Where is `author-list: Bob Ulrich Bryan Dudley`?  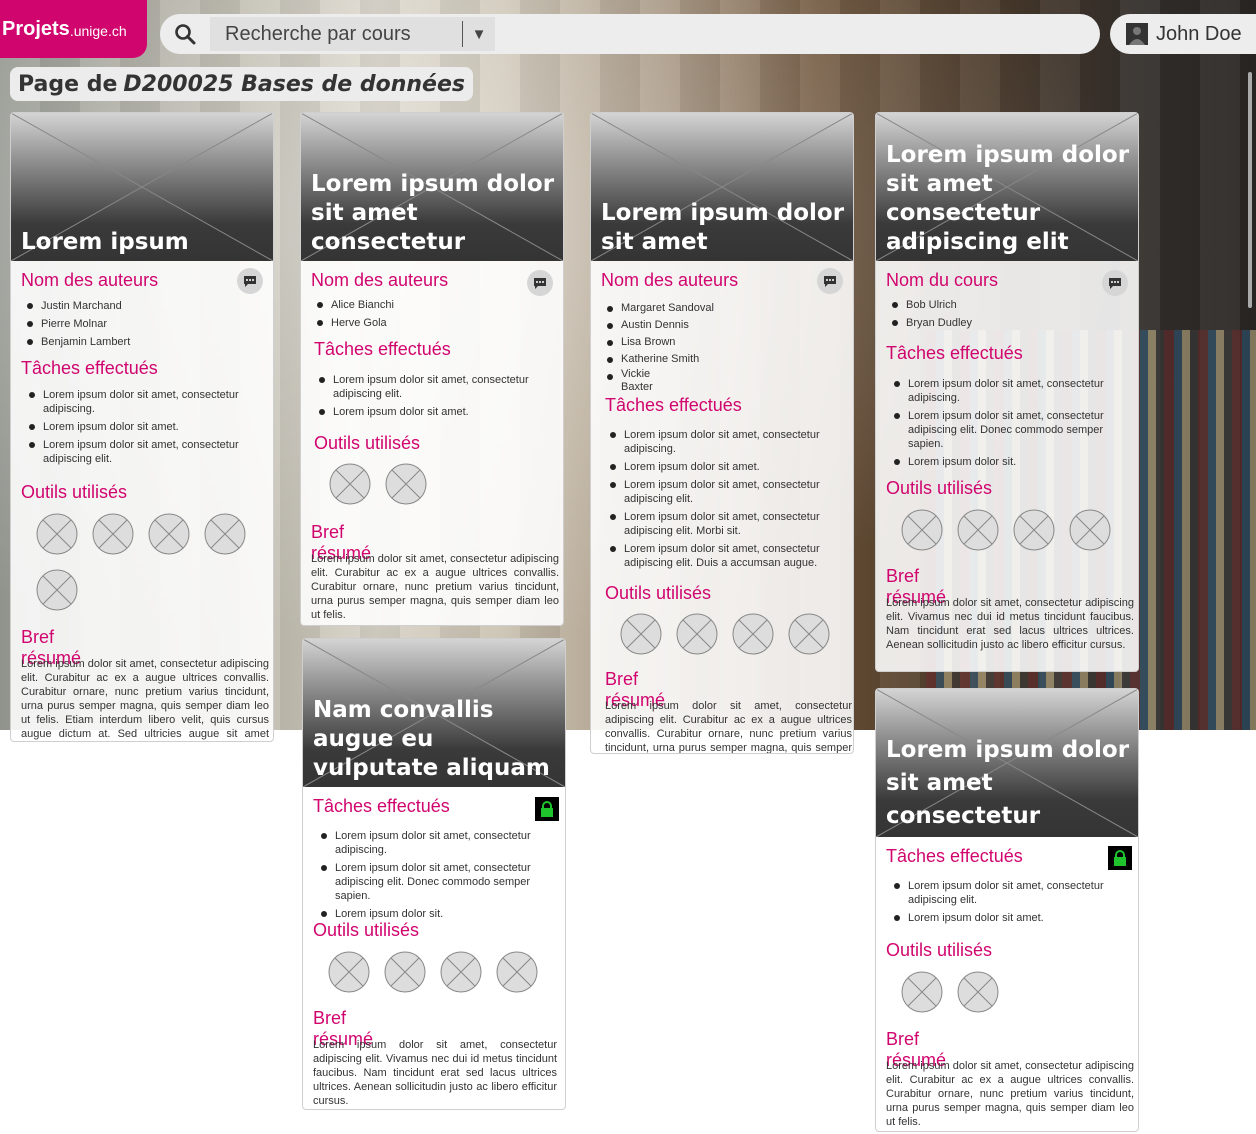
author-list: Bob Ulrich Bryan Dudley is located at coordinates (929, 314).